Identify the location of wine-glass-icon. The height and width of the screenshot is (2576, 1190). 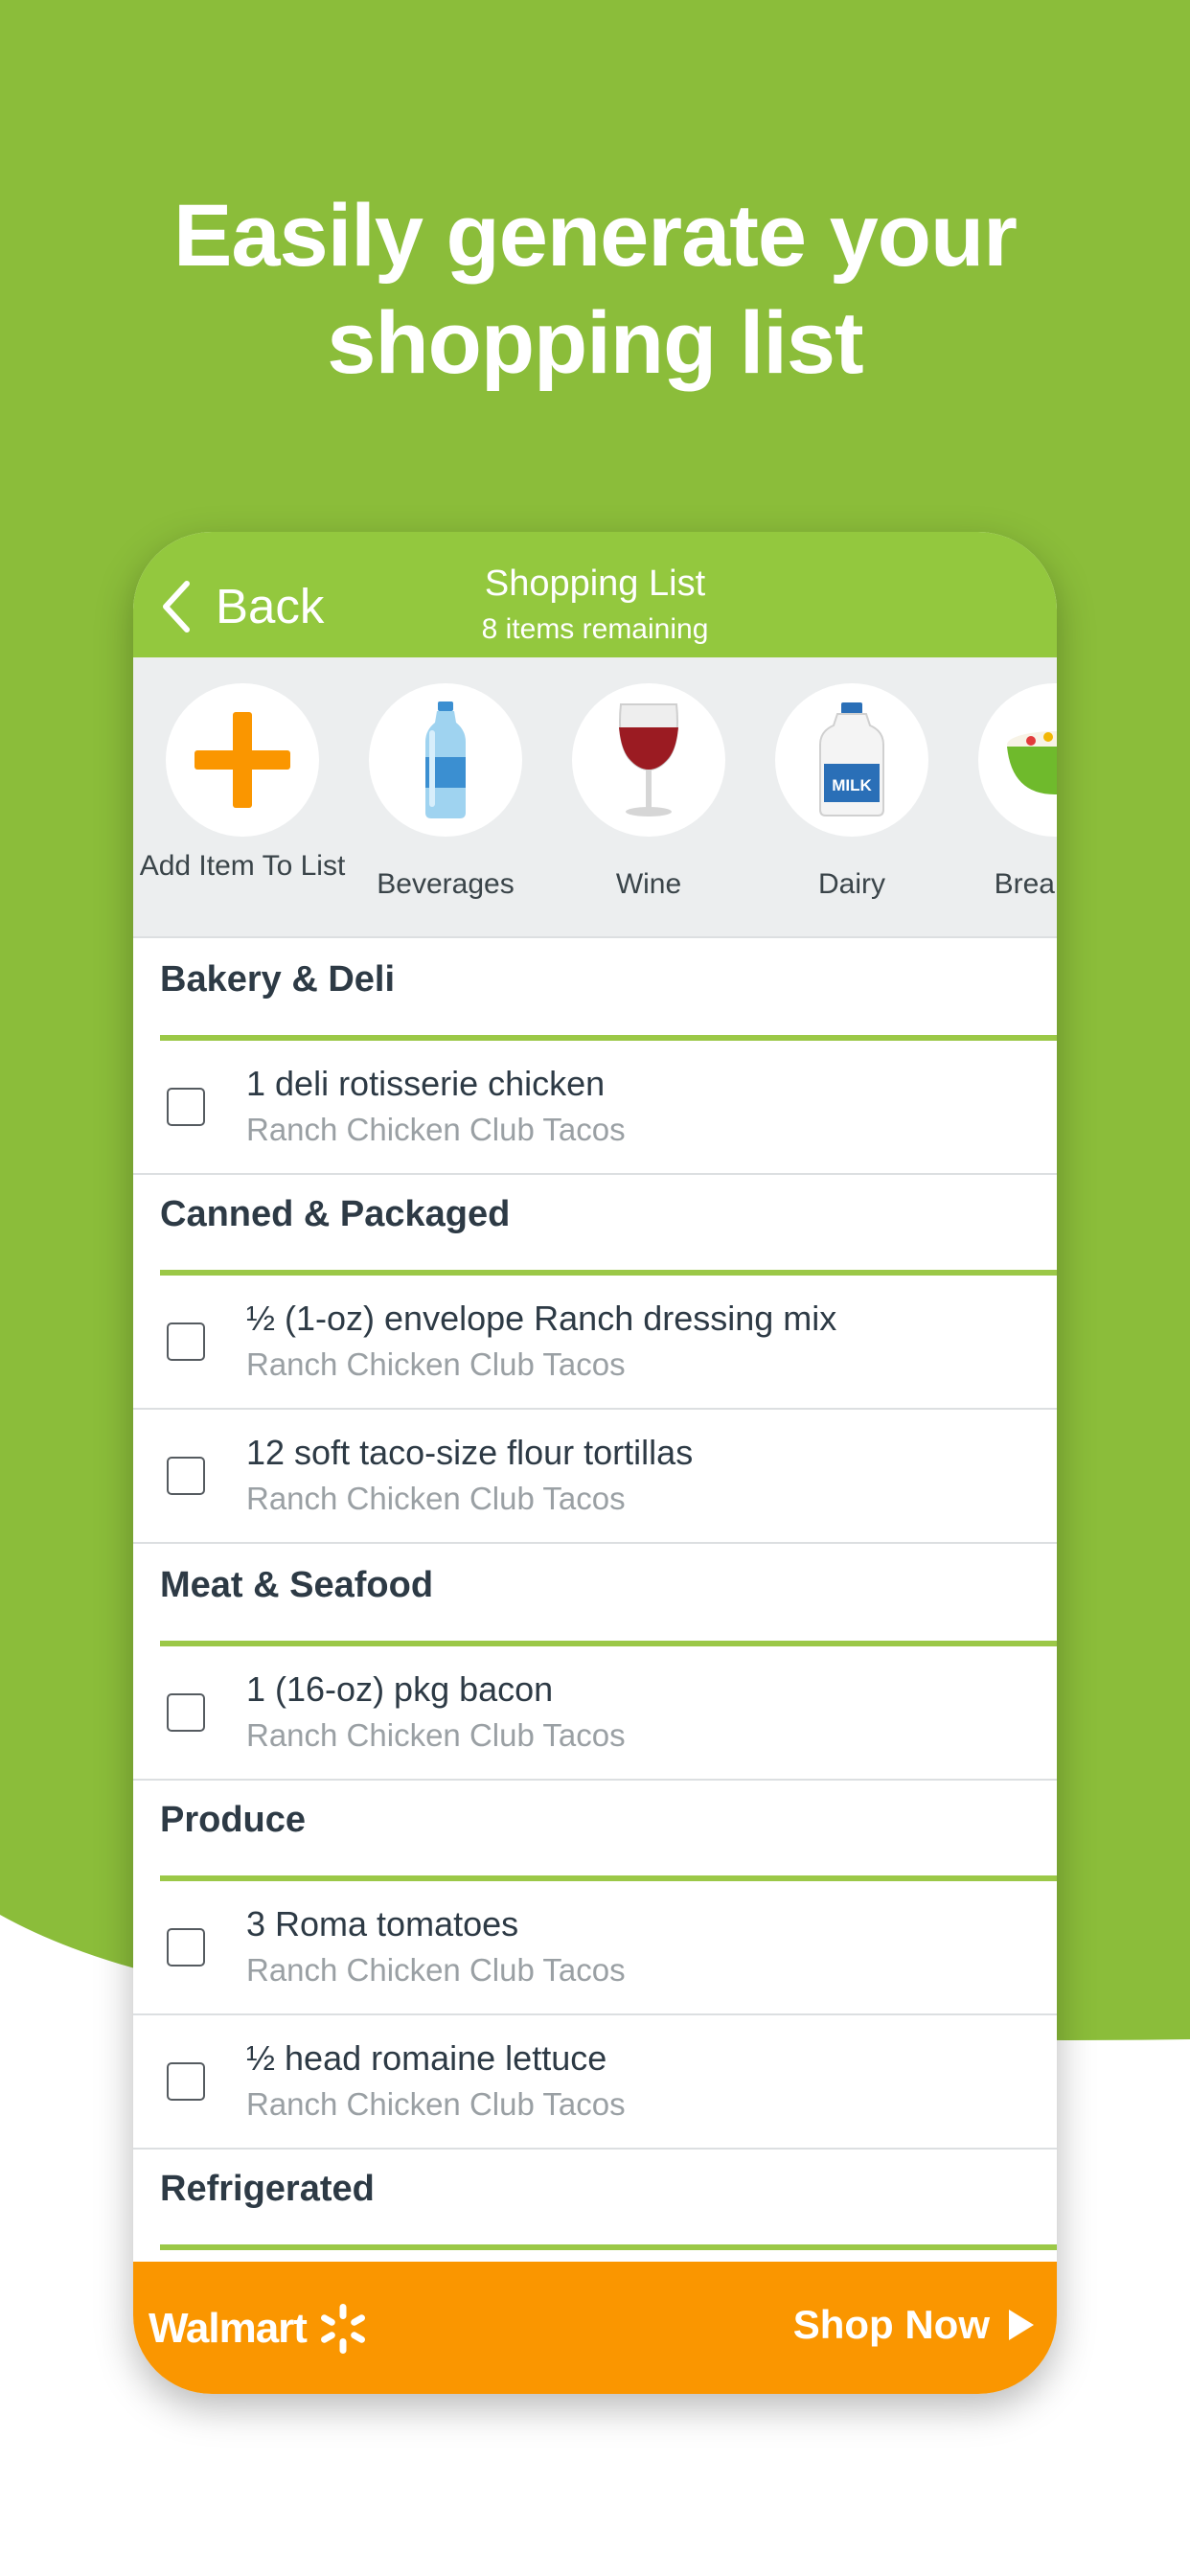
(649, 759).